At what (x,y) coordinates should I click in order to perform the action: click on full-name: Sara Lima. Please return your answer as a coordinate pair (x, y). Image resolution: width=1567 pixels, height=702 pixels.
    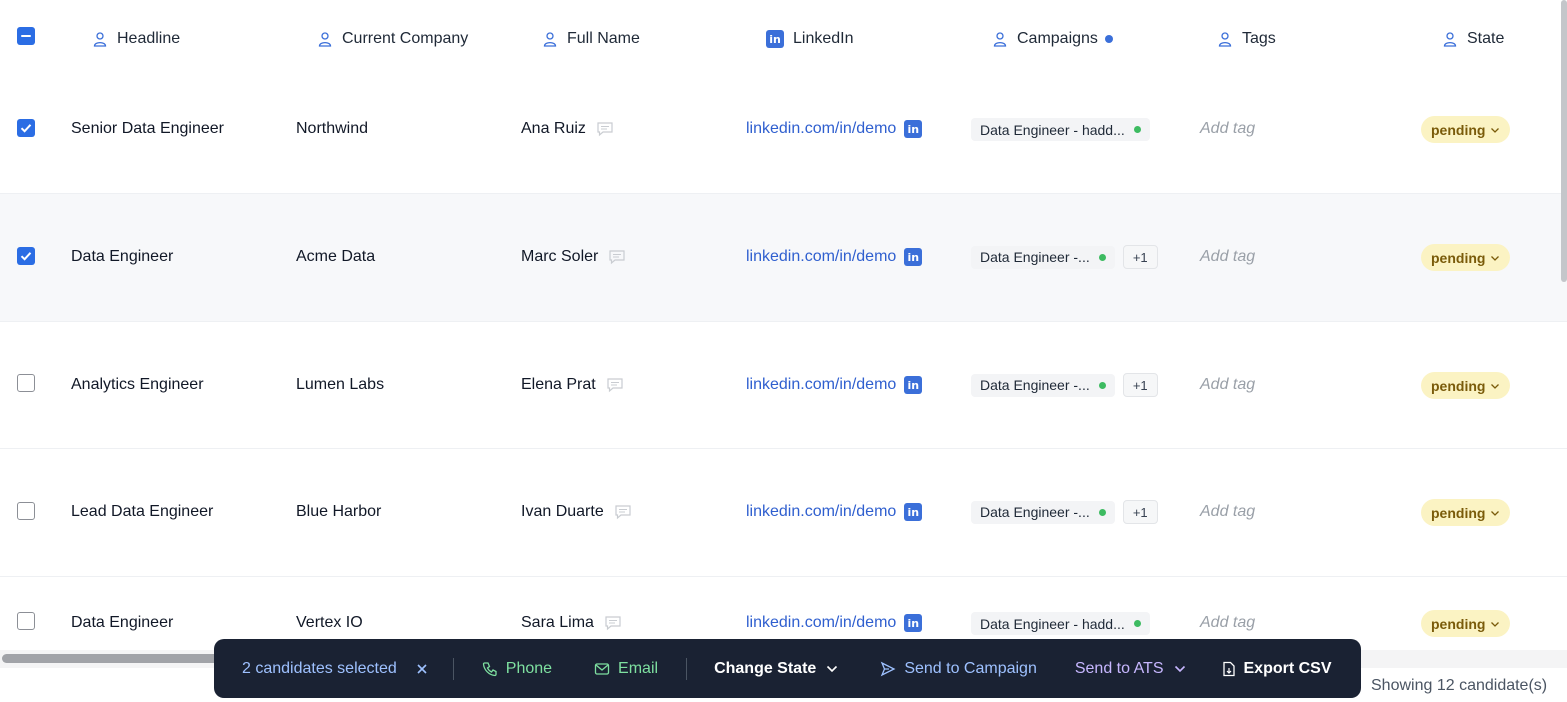
    Looking at the image, I should click on (557, 622).